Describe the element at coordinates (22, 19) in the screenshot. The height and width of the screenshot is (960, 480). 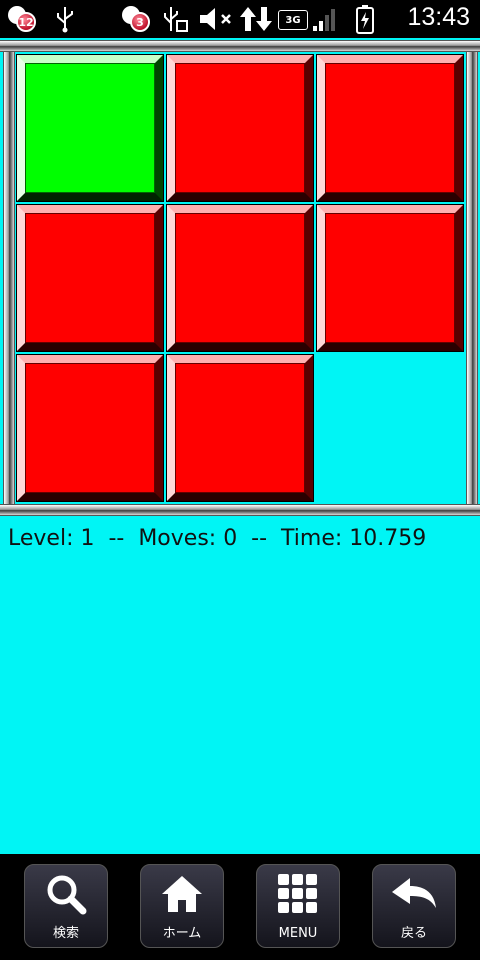
I see `notification-badge-icon: 12` at that location.